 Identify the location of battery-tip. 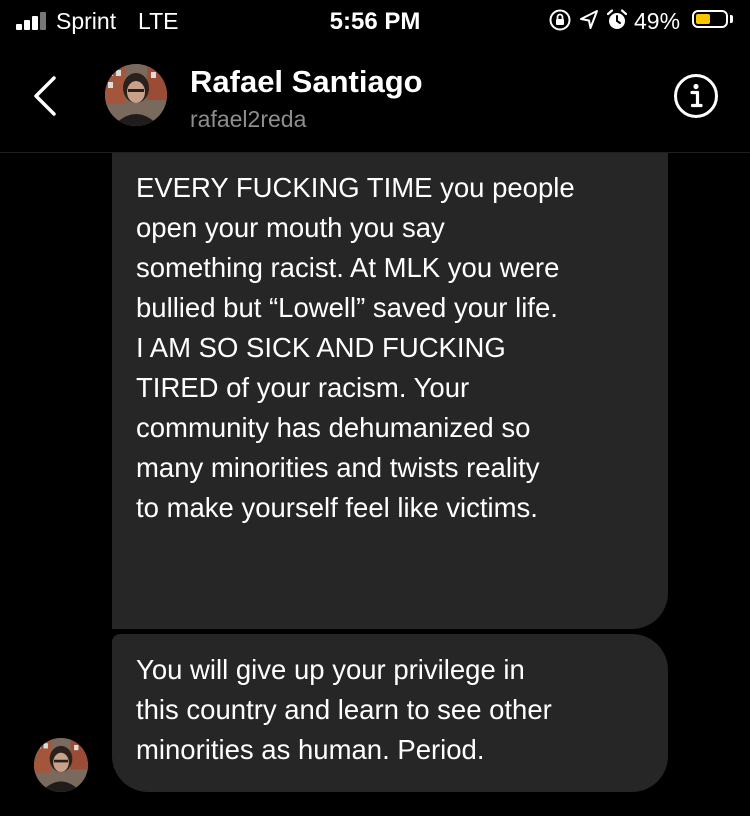
(731, 19).